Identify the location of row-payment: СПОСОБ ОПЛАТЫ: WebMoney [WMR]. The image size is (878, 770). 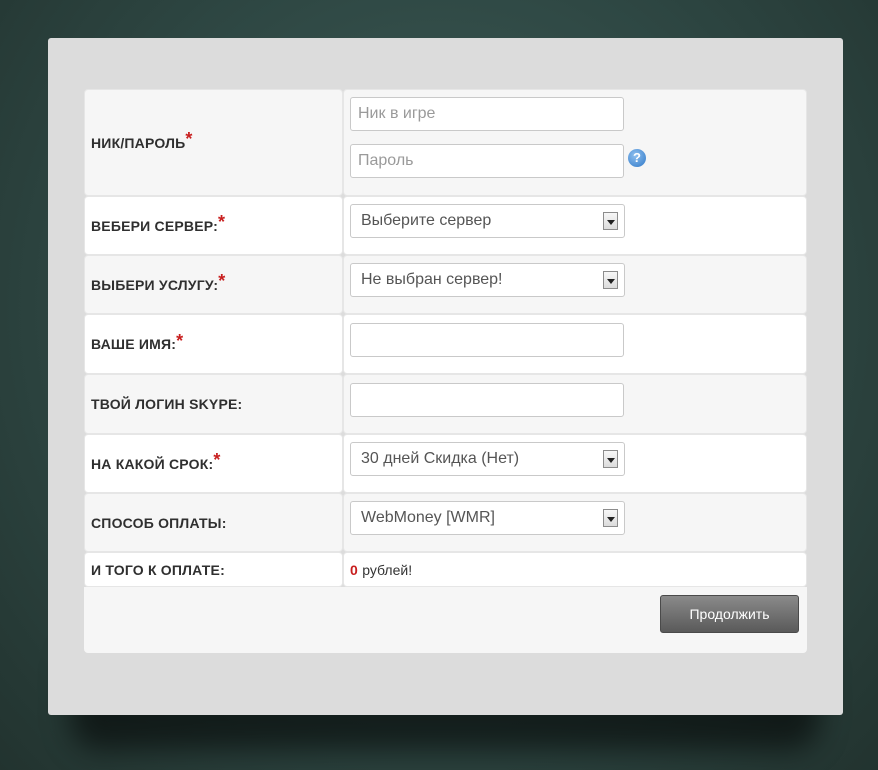
(445, 522).